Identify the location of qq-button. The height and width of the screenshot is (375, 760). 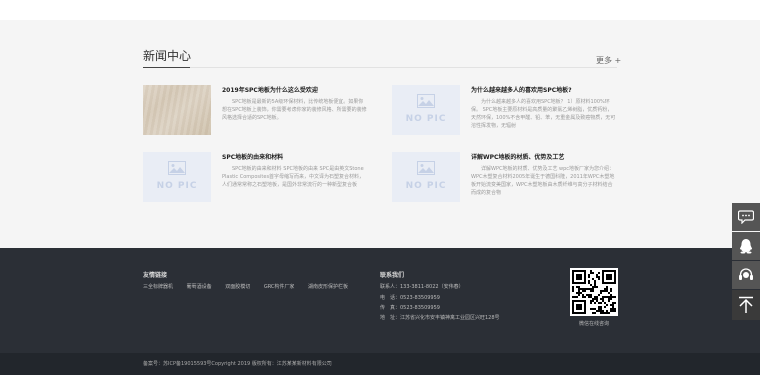
(746, 246).